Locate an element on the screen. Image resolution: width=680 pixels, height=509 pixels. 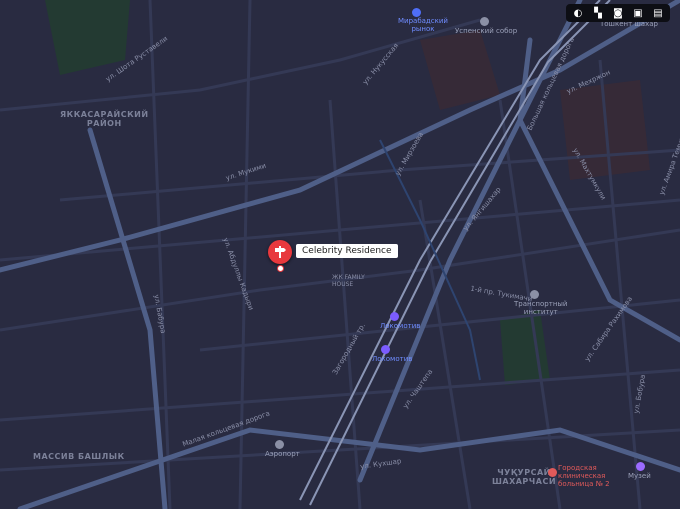
layers-icon: ◐ is located at coordinates (578, 13).